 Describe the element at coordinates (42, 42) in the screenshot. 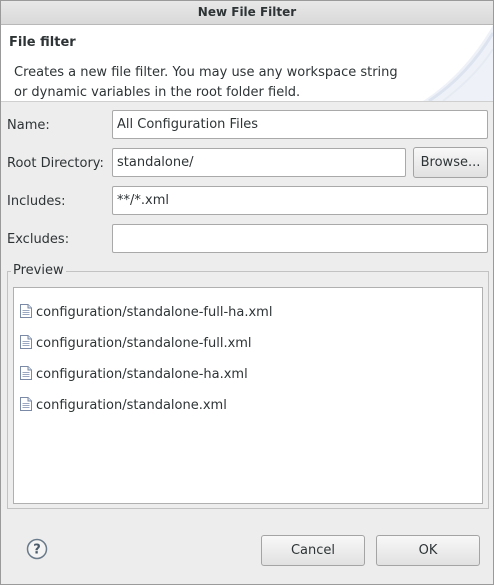

I see `banner-title: File filter` at that location.